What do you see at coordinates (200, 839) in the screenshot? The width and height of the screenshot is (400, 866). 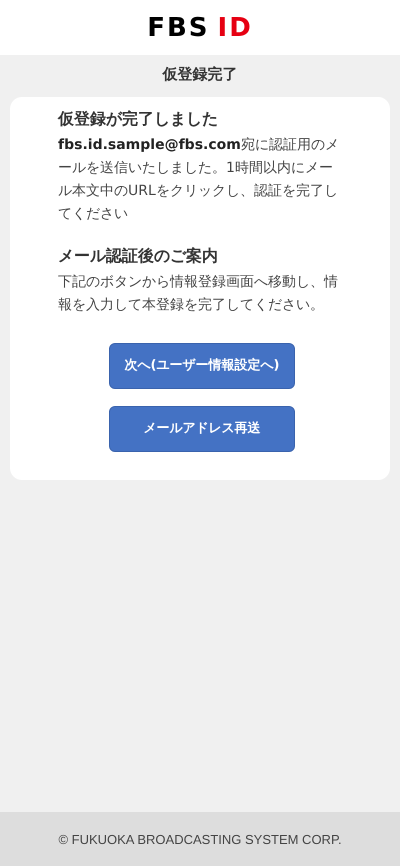 I see `copyright-text: © FUKUOKA BROADCASTING SYSTEM CORP.` at bounding box center [200, 839].